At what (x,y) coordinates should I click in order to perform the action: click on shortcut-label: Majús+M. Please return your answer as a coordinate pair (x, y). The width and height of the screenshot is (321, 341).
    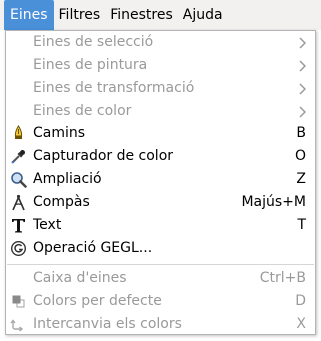
    Looking at the image, I should click on (273, 202).